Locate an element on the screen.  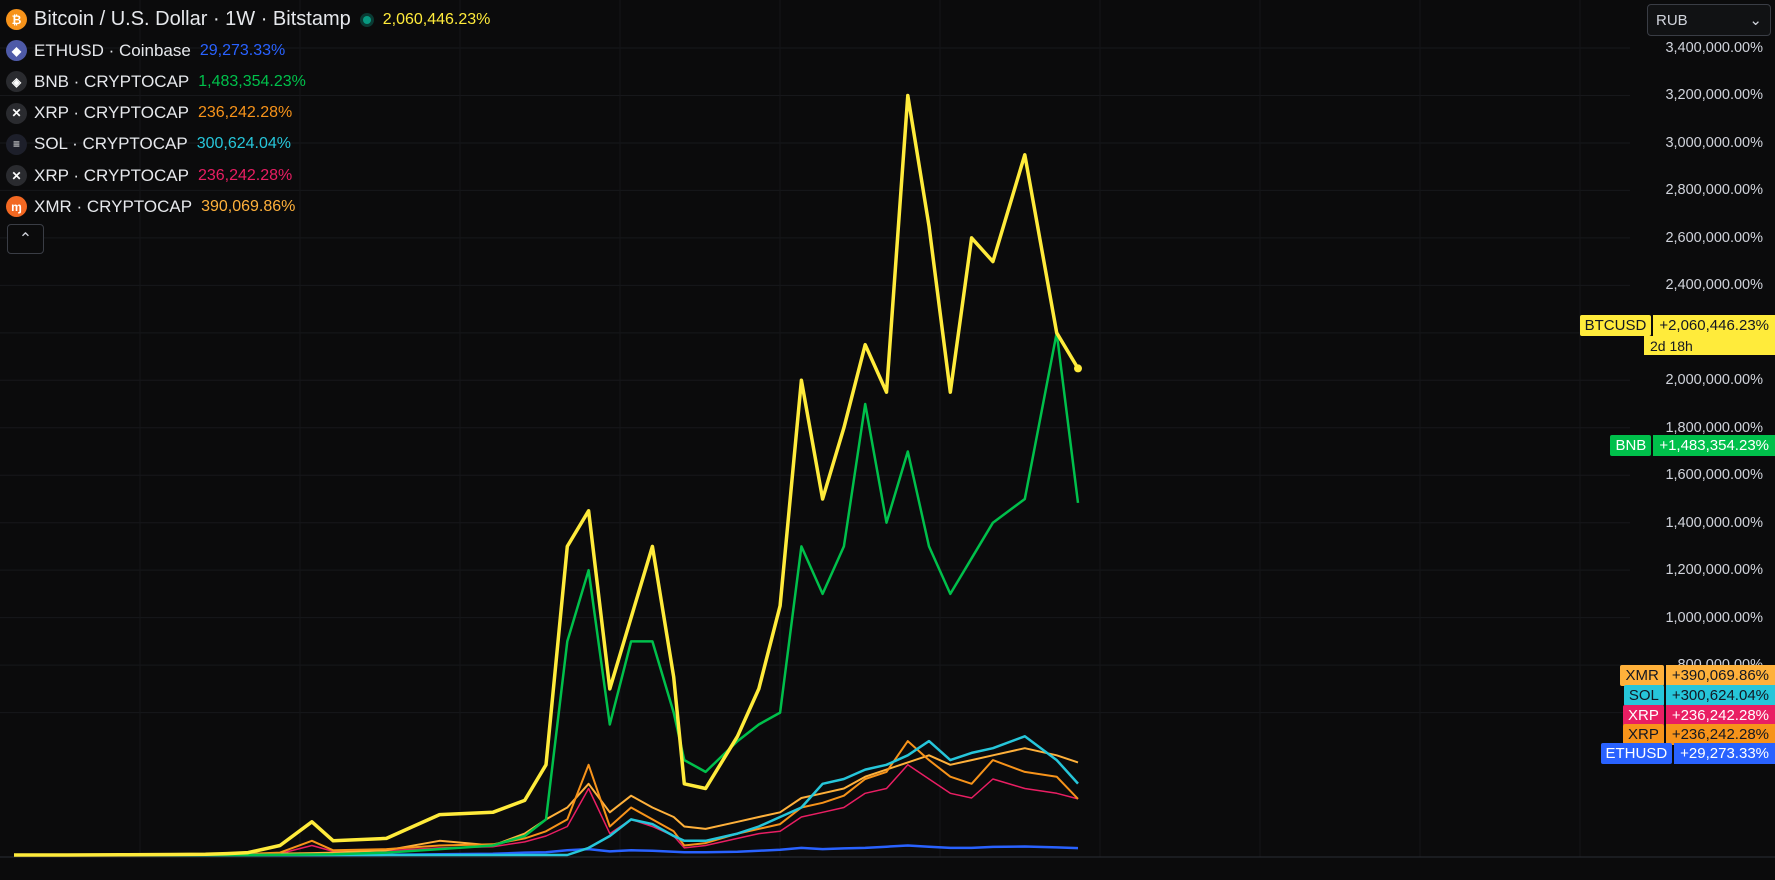
monero-icon: ɱ is located at coordinates (16, 207).